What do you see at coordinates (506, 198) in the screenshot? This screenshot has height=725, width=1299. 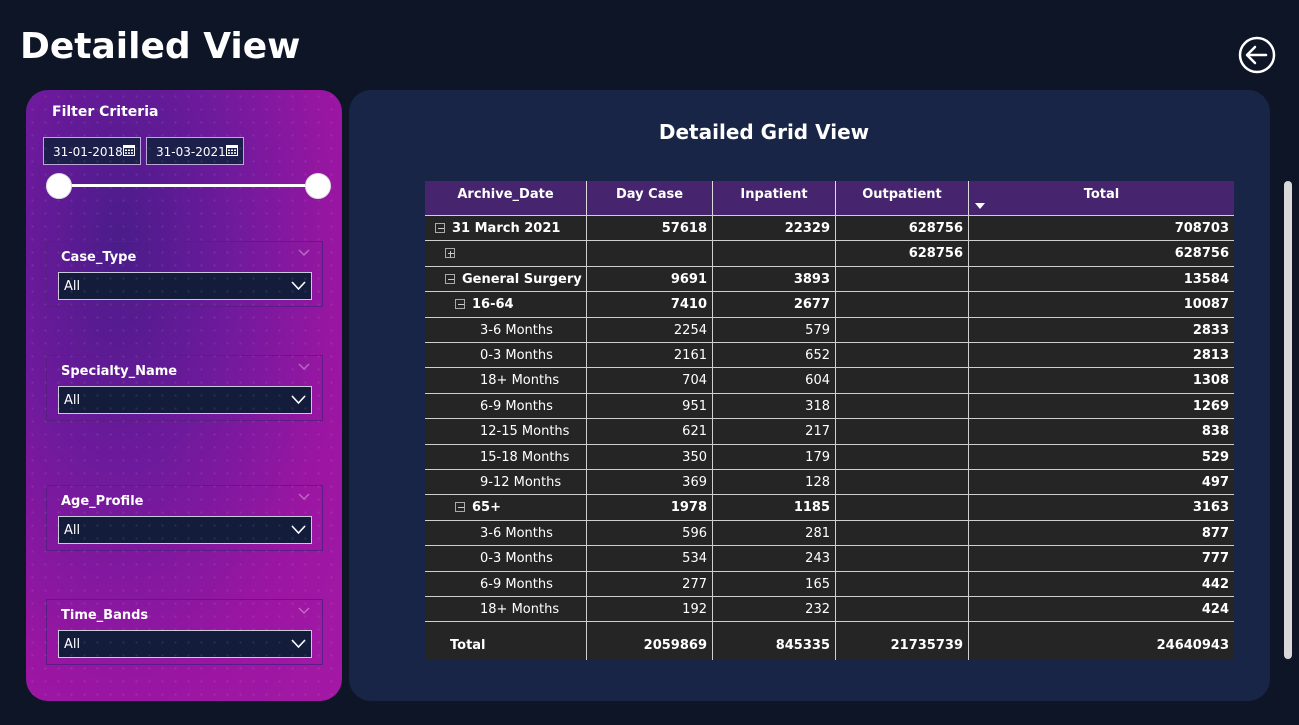 I see `column-header-archive-date: Archive_Date` at bounding box center [506, 198].